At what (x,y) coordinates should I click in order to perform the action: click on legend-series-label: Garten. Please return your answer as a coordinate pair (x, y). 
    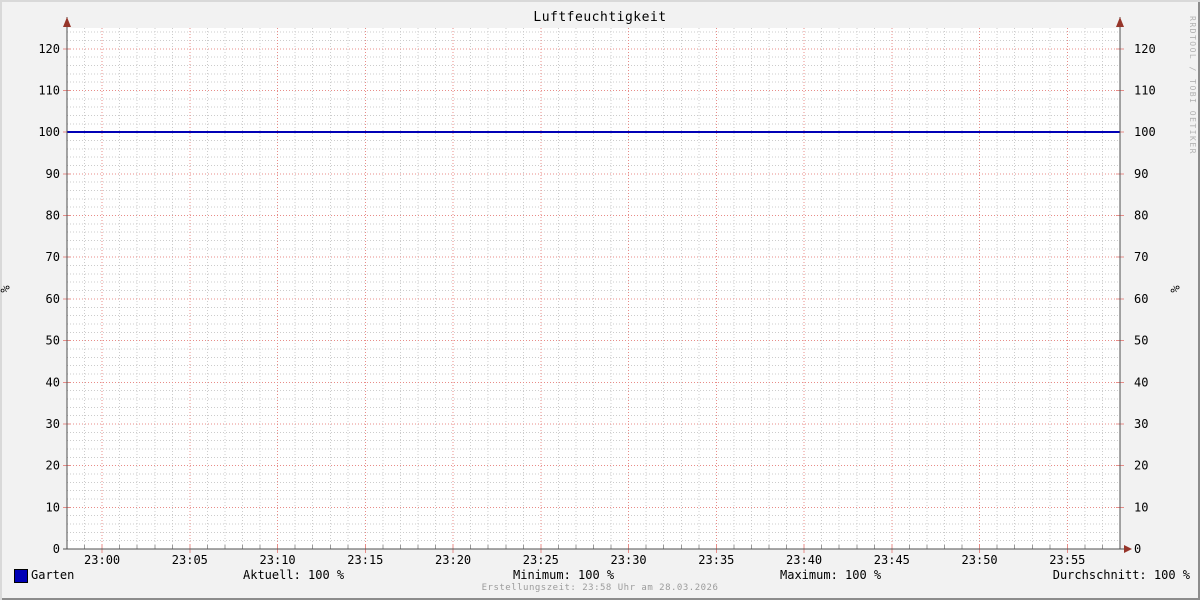
    Looking at the image, I should click on (53, 575).